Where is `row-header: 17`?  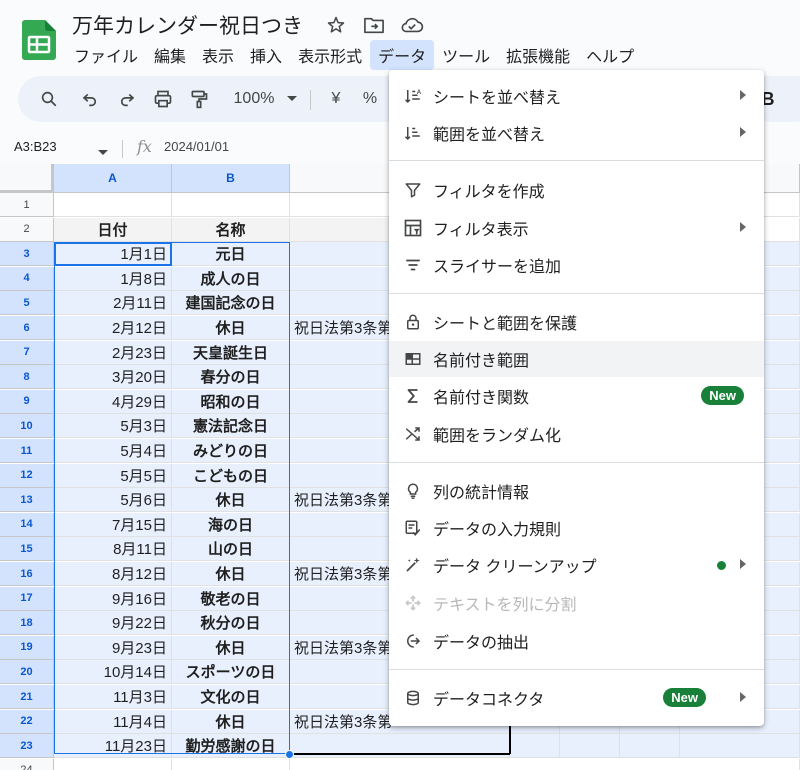
row-header: 17 is located at coordinates (27, 598).